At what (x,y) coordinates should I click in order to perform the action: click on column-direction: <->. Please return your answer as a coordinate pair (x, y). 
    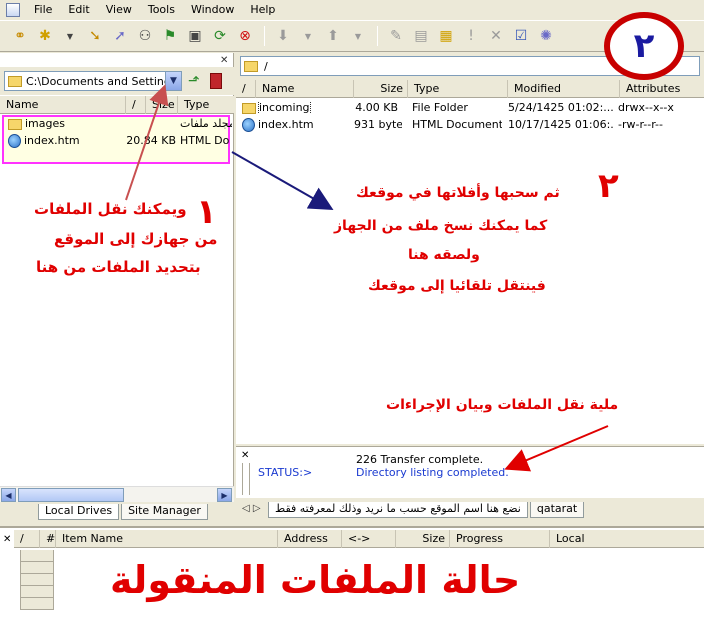
    Looking at the image, I should click on (369, 538).